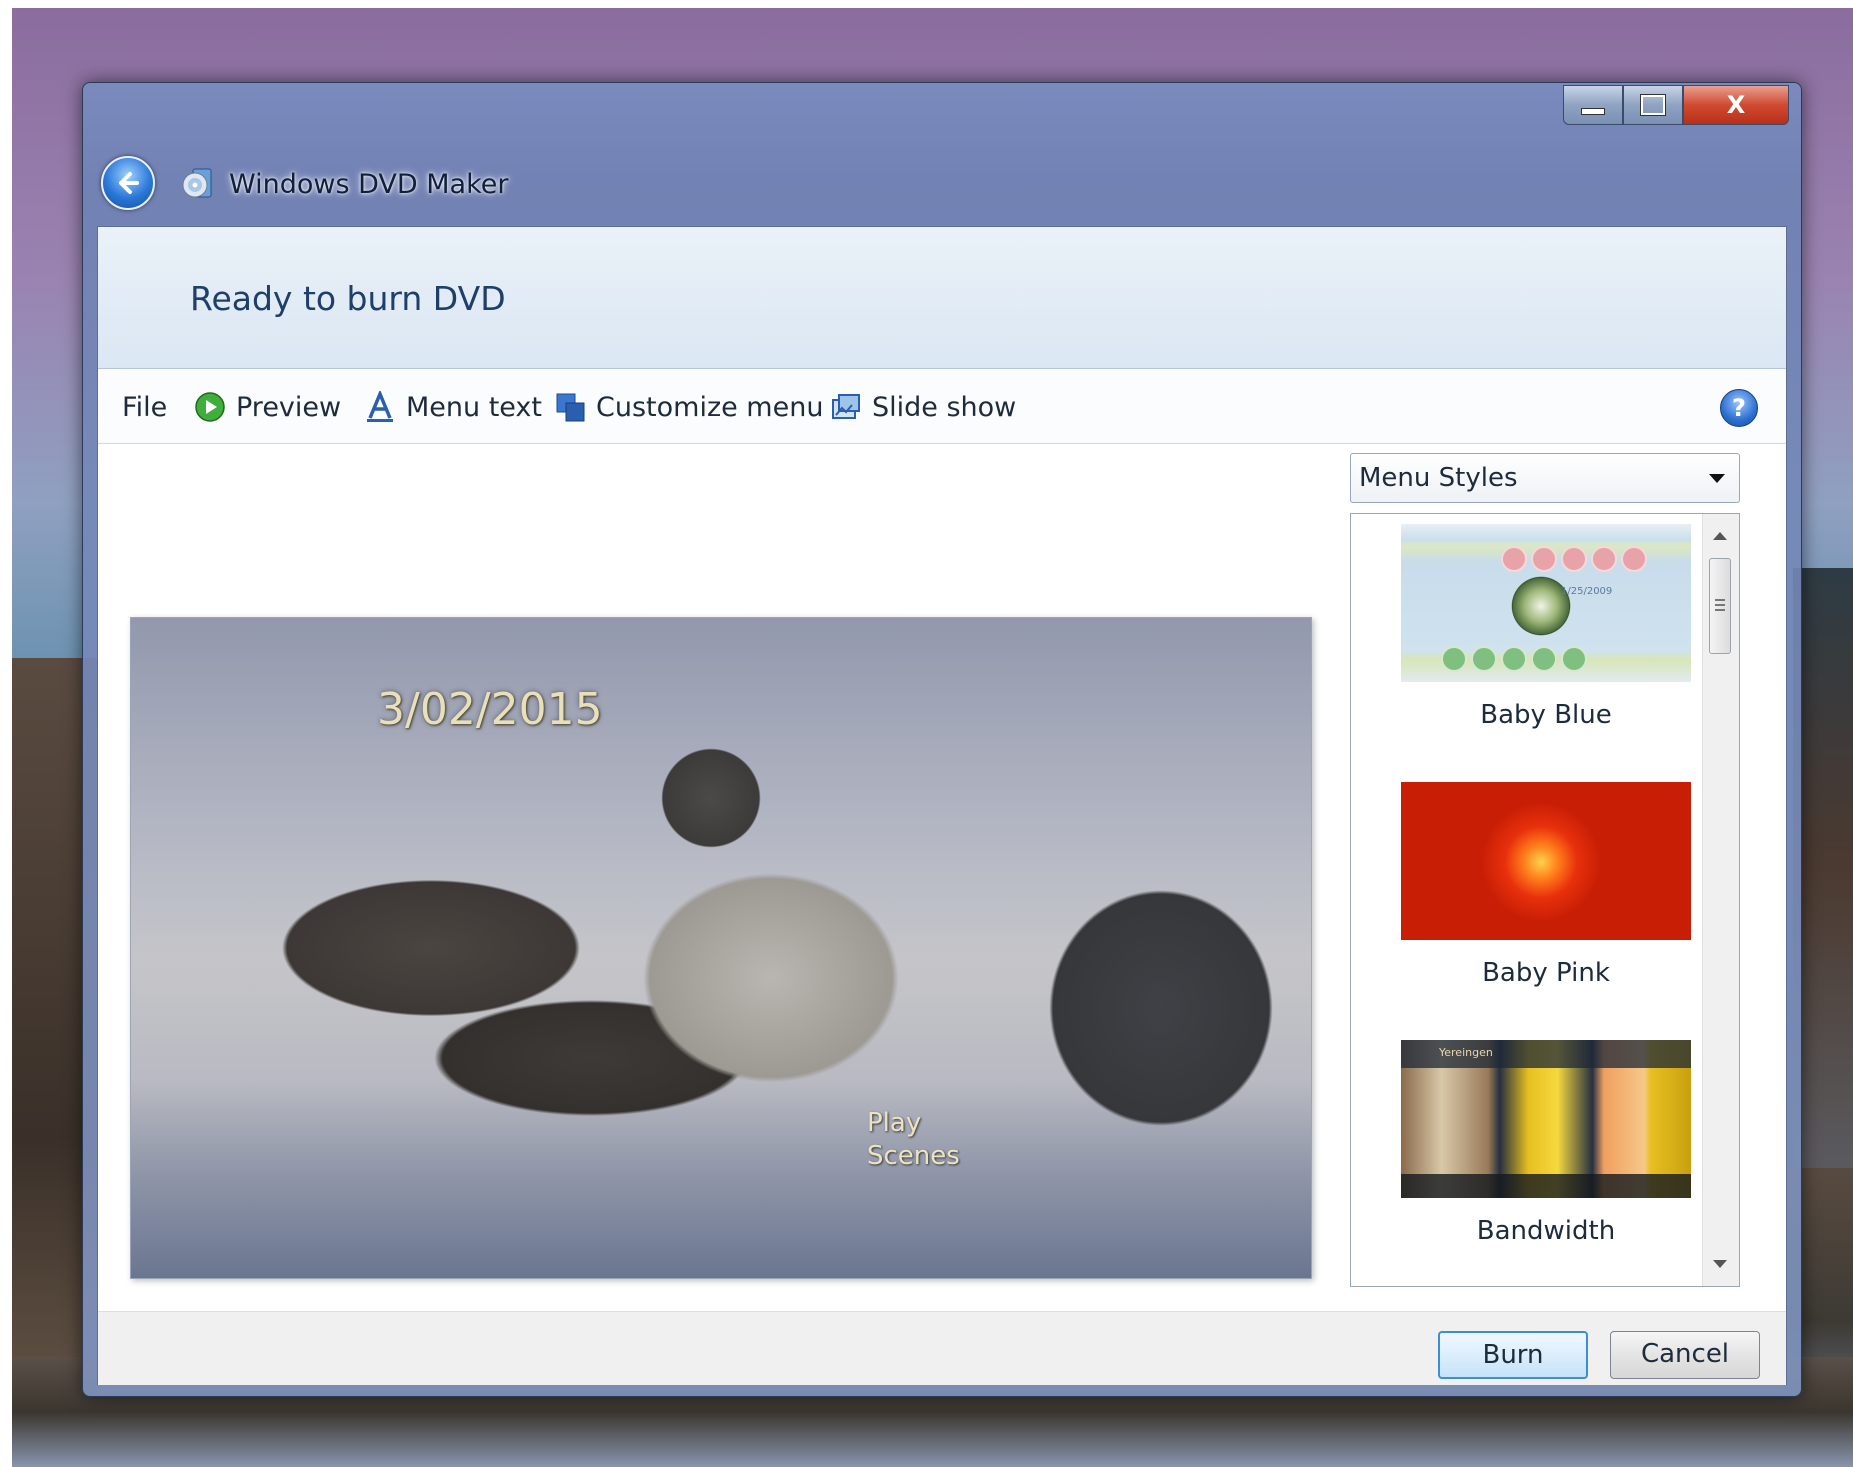 The image size is (1853, 1467). Describe the element at coordinates (197, 183) in the screenshot. I see `dvd-maker-app-icon` at that location.